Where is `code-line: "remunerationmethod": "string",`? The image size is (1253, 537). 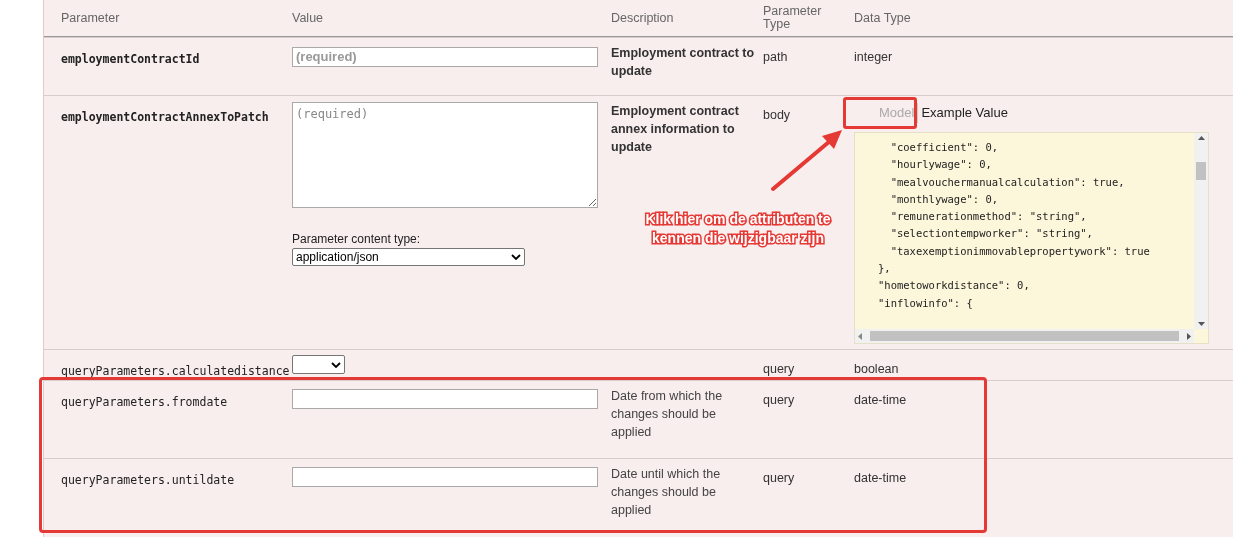
code-line: "remunerationmethod": "string", is located at coordinates (988, 217).